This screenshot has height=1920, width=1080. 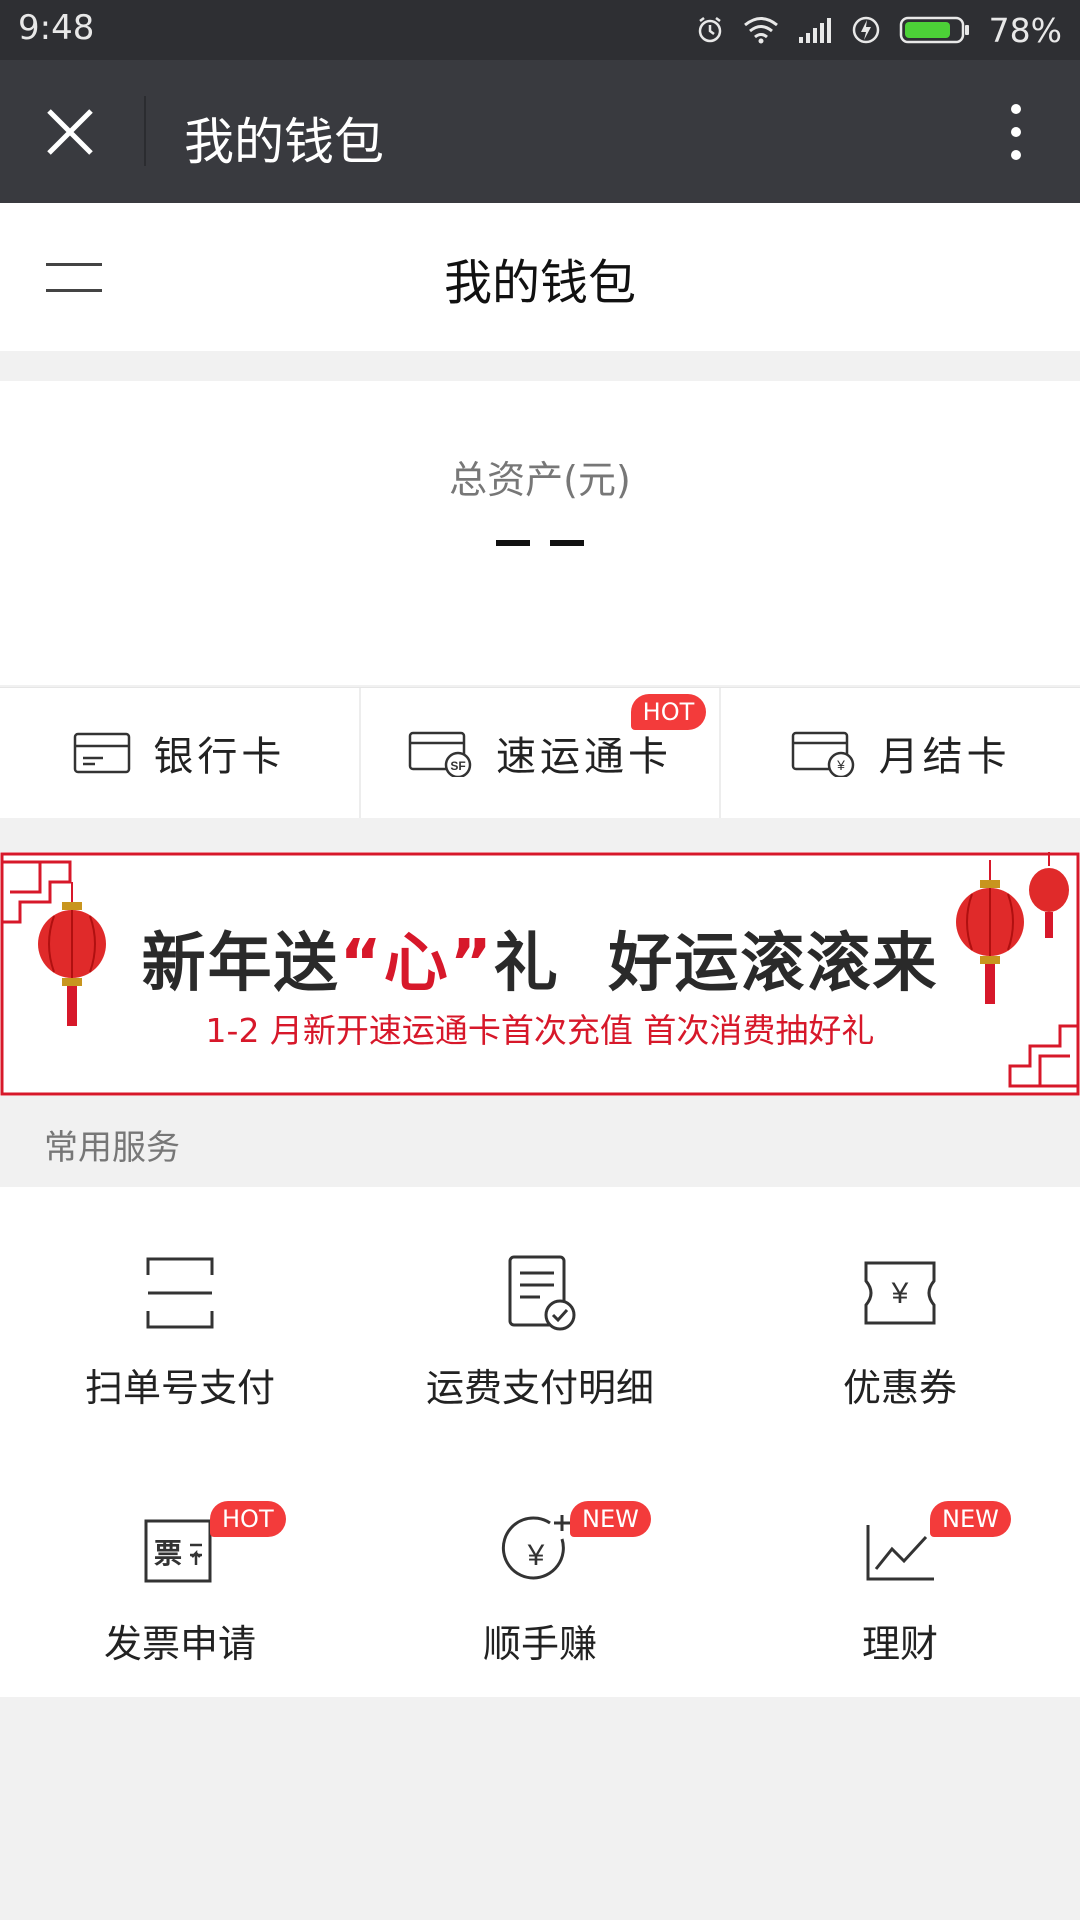 I want to click on close-icon, so click(x=70, y=132).